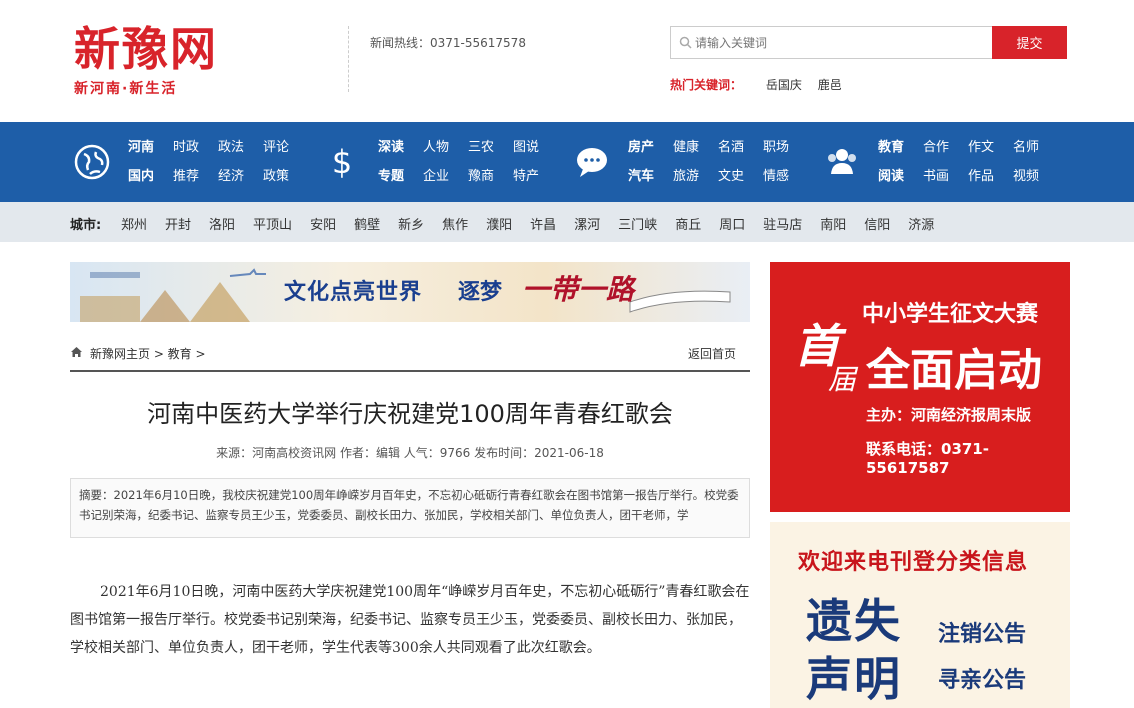 This screenshot has width=1134, height=708. I want to click on ad-brush-text-2: 届, so click(842, 379).